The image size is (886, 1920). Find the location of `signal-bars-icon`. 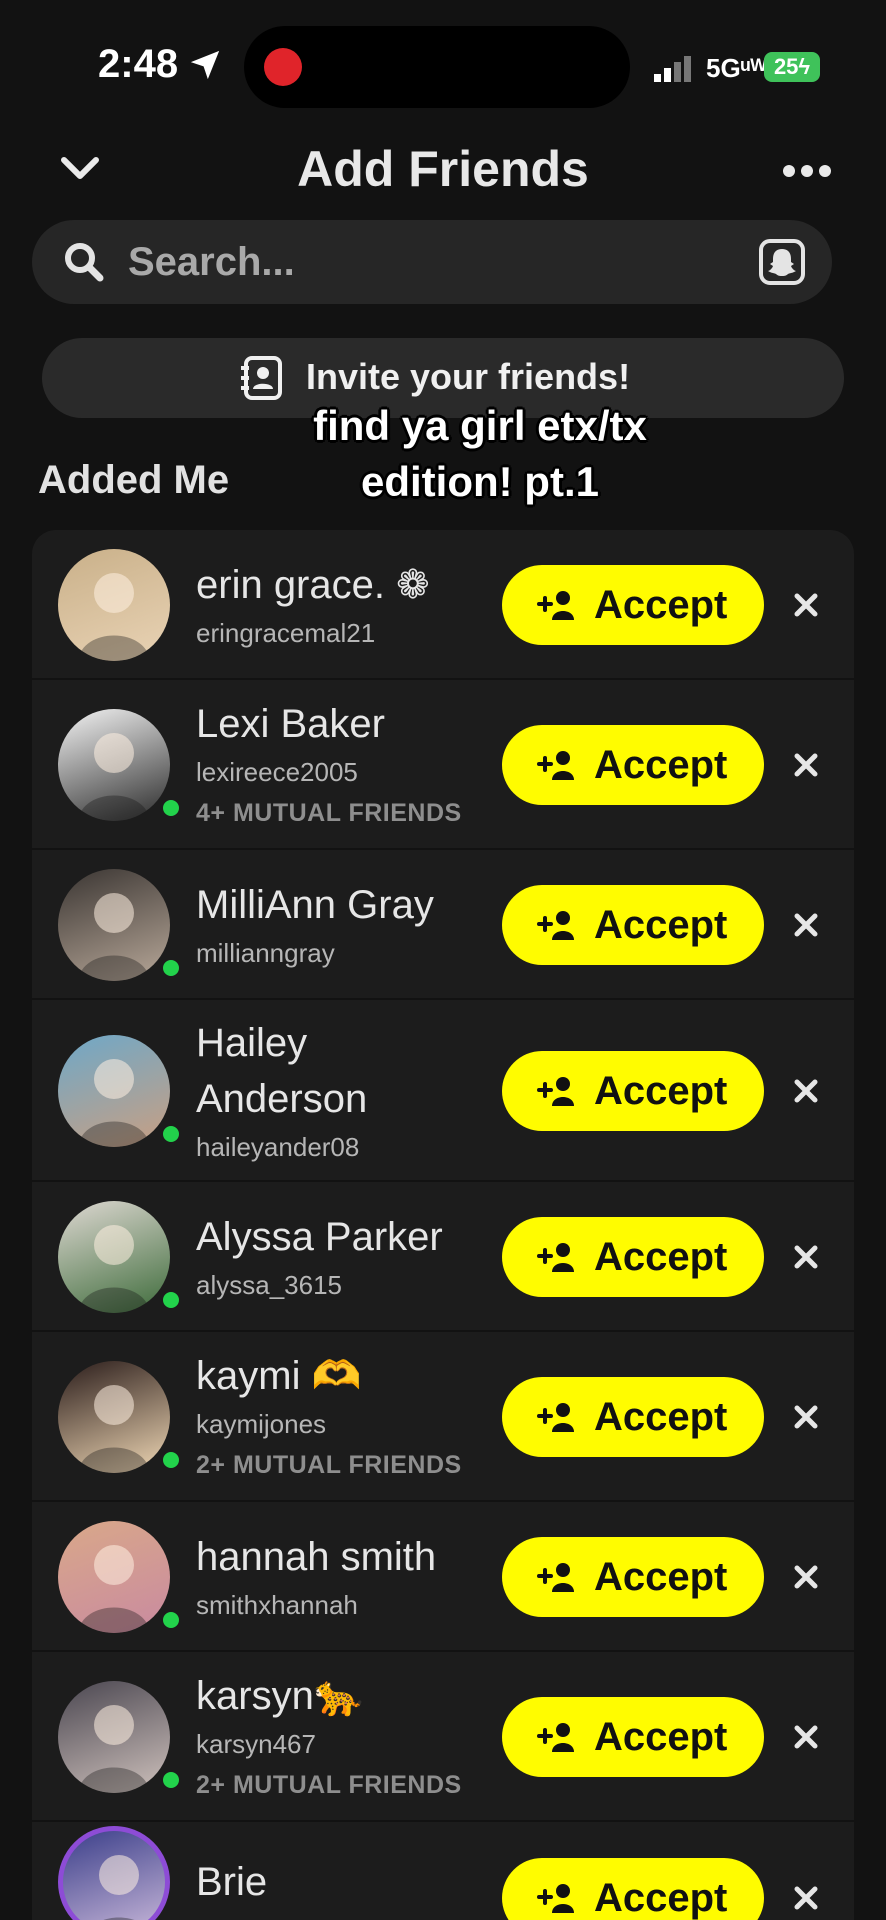

signal-bars-icon is located at coordinates (672, 69).